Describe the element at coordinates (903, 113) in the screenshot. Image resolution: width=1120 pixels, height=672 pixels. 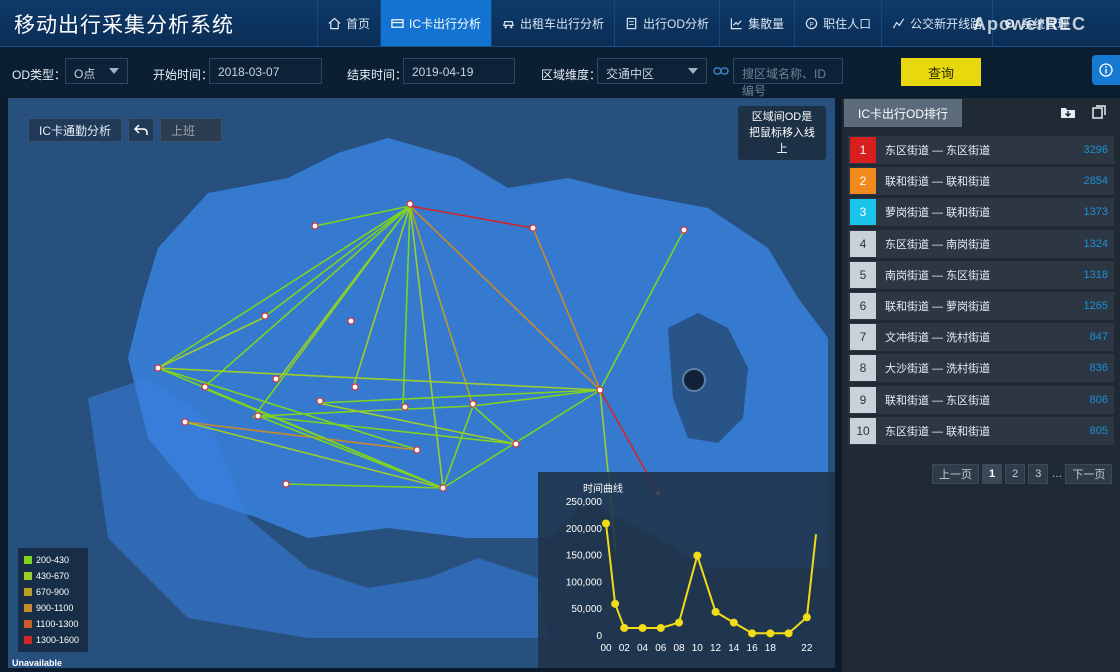
I see `ranking-tab: IC卡出行OD排行` at that location.